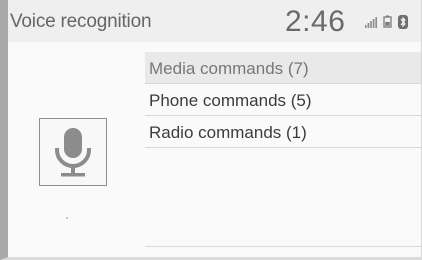 Image resolution: width=422 pixels, height=260 pixels. What do you see at coordinates (387, 21) in the screenshot?
I see `battery-icon` at bounding box center [387, 21].